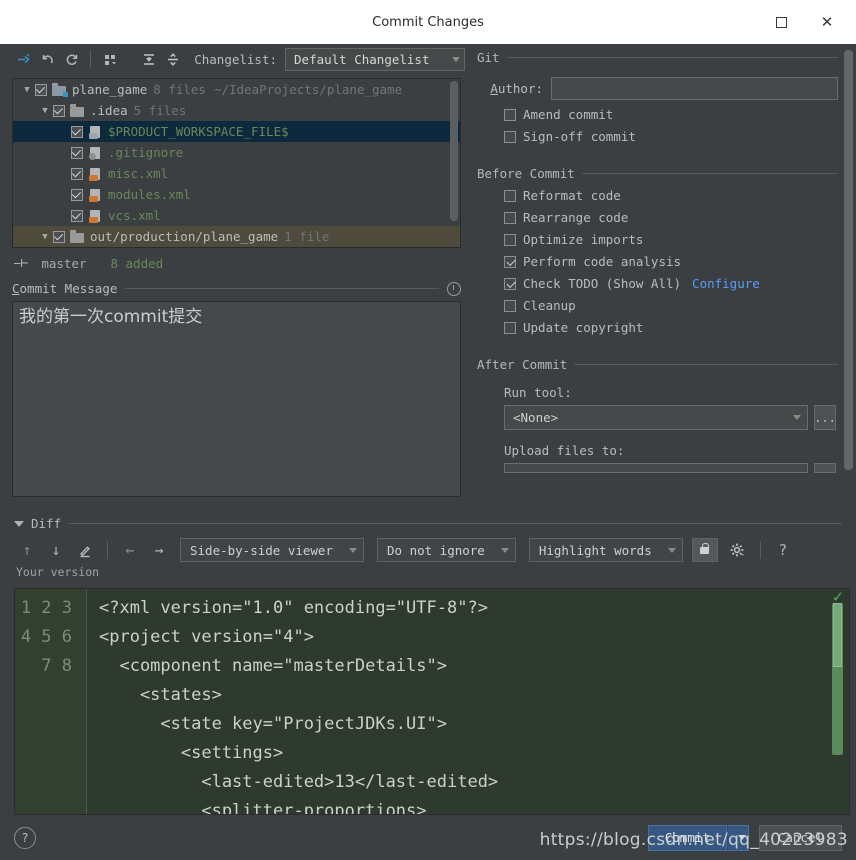 This screenshot has height=860, width=856. I want to click on update-copyright-checkbox: Update copyright, so click(677, 327).